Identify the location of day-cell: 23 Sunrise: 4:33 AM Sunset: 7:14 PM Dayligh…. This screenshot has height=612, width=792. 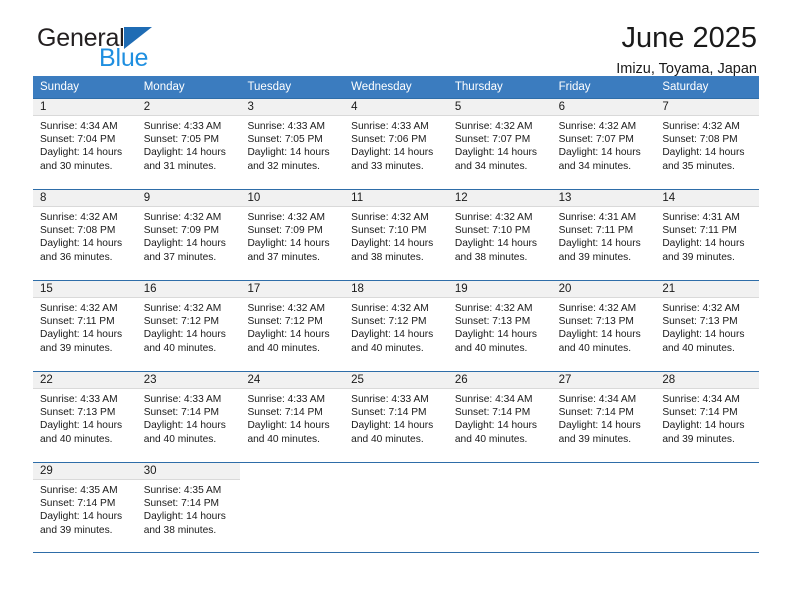
(188, 417).